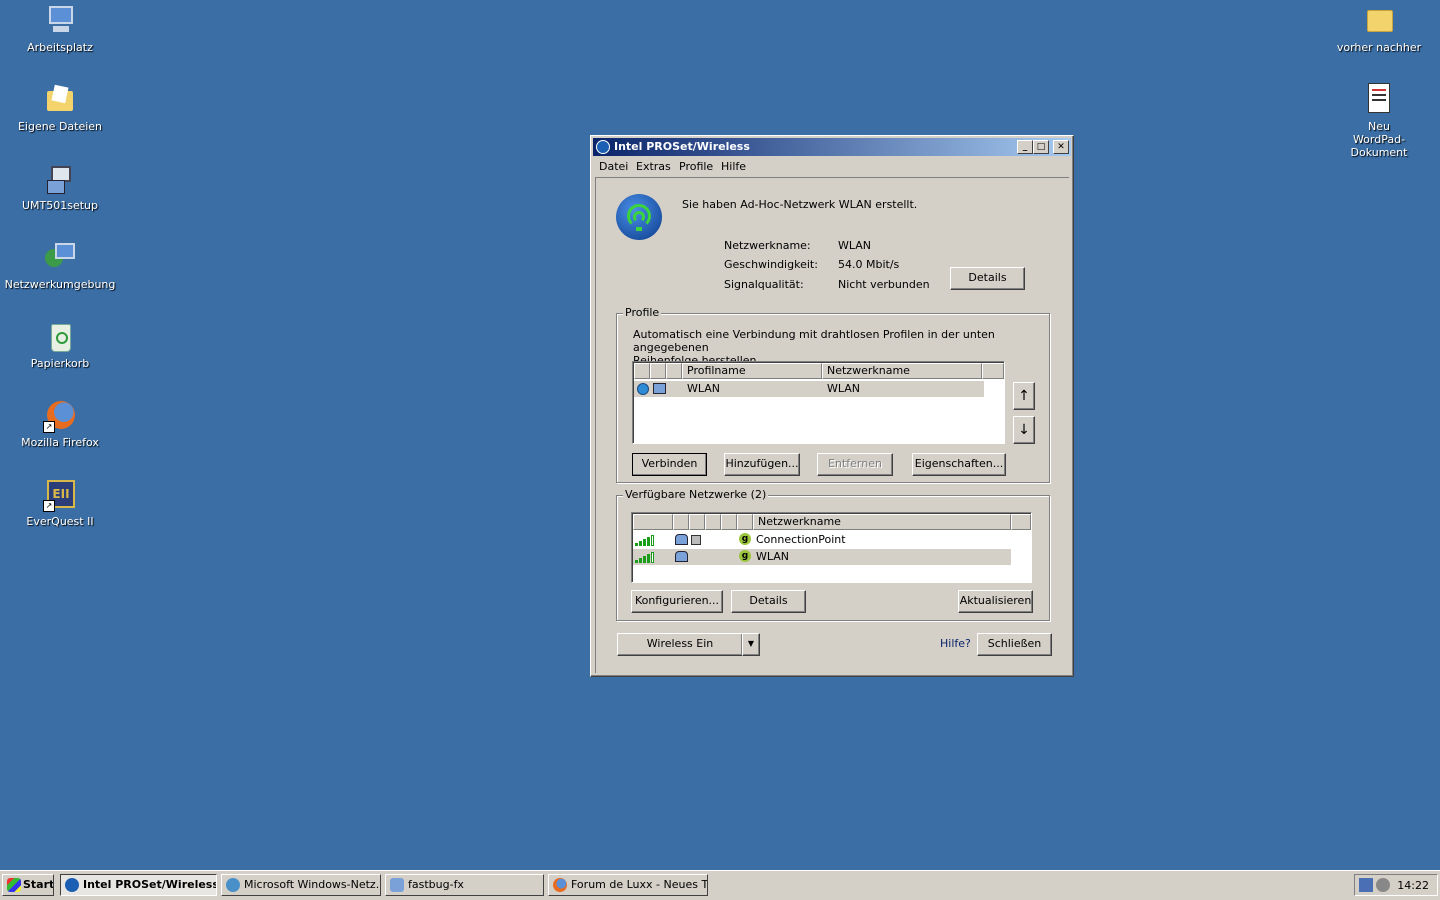 The width and height of the screenshot is (1440, 900). Describe the element at coordinates (696, 166) in the screenshot. I see `menu-profile: Profile` at that location.